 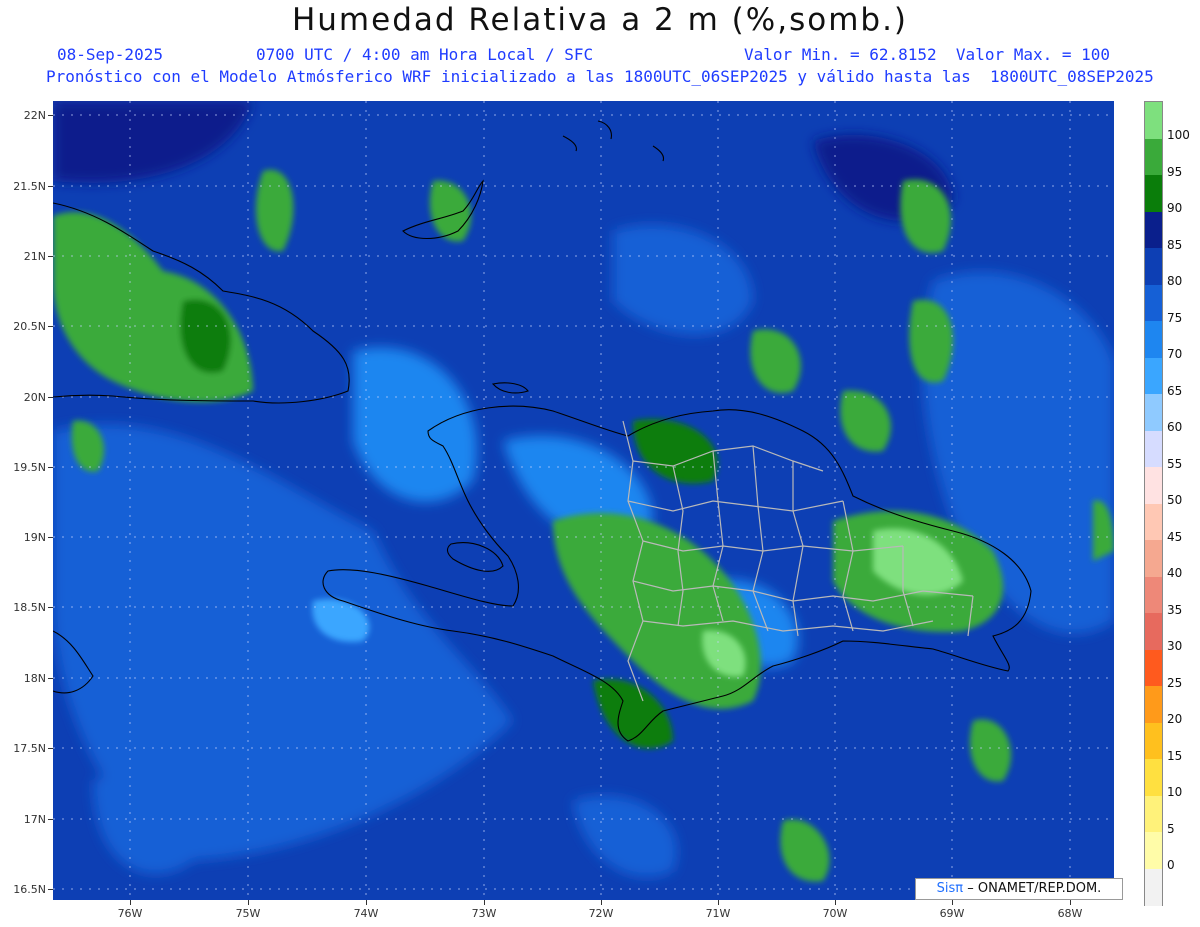 I want to click on legend-label: 35, so click(x=1175, y=610).